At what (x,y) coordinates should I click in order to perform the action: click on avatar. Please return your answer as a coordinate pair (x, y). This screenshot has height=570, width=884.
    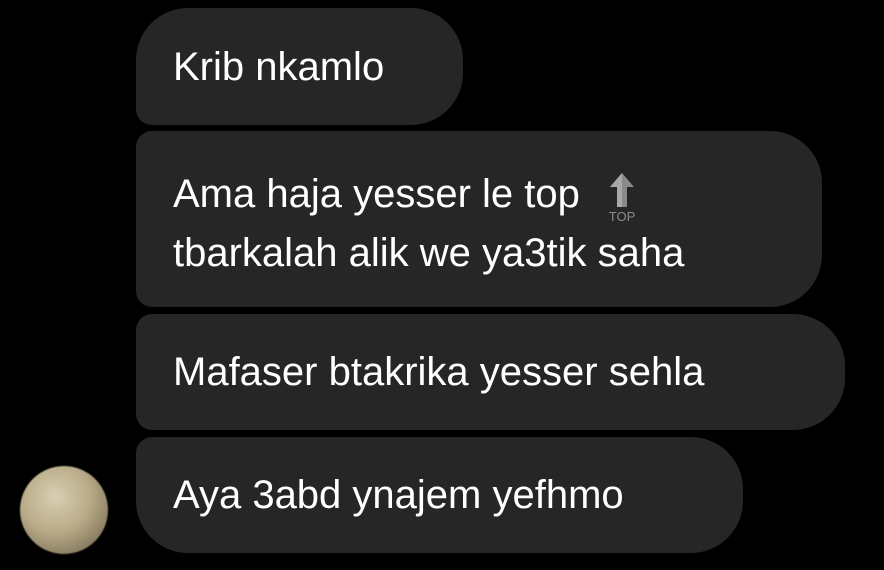
    Looking at the image, I should click on (64, 510).